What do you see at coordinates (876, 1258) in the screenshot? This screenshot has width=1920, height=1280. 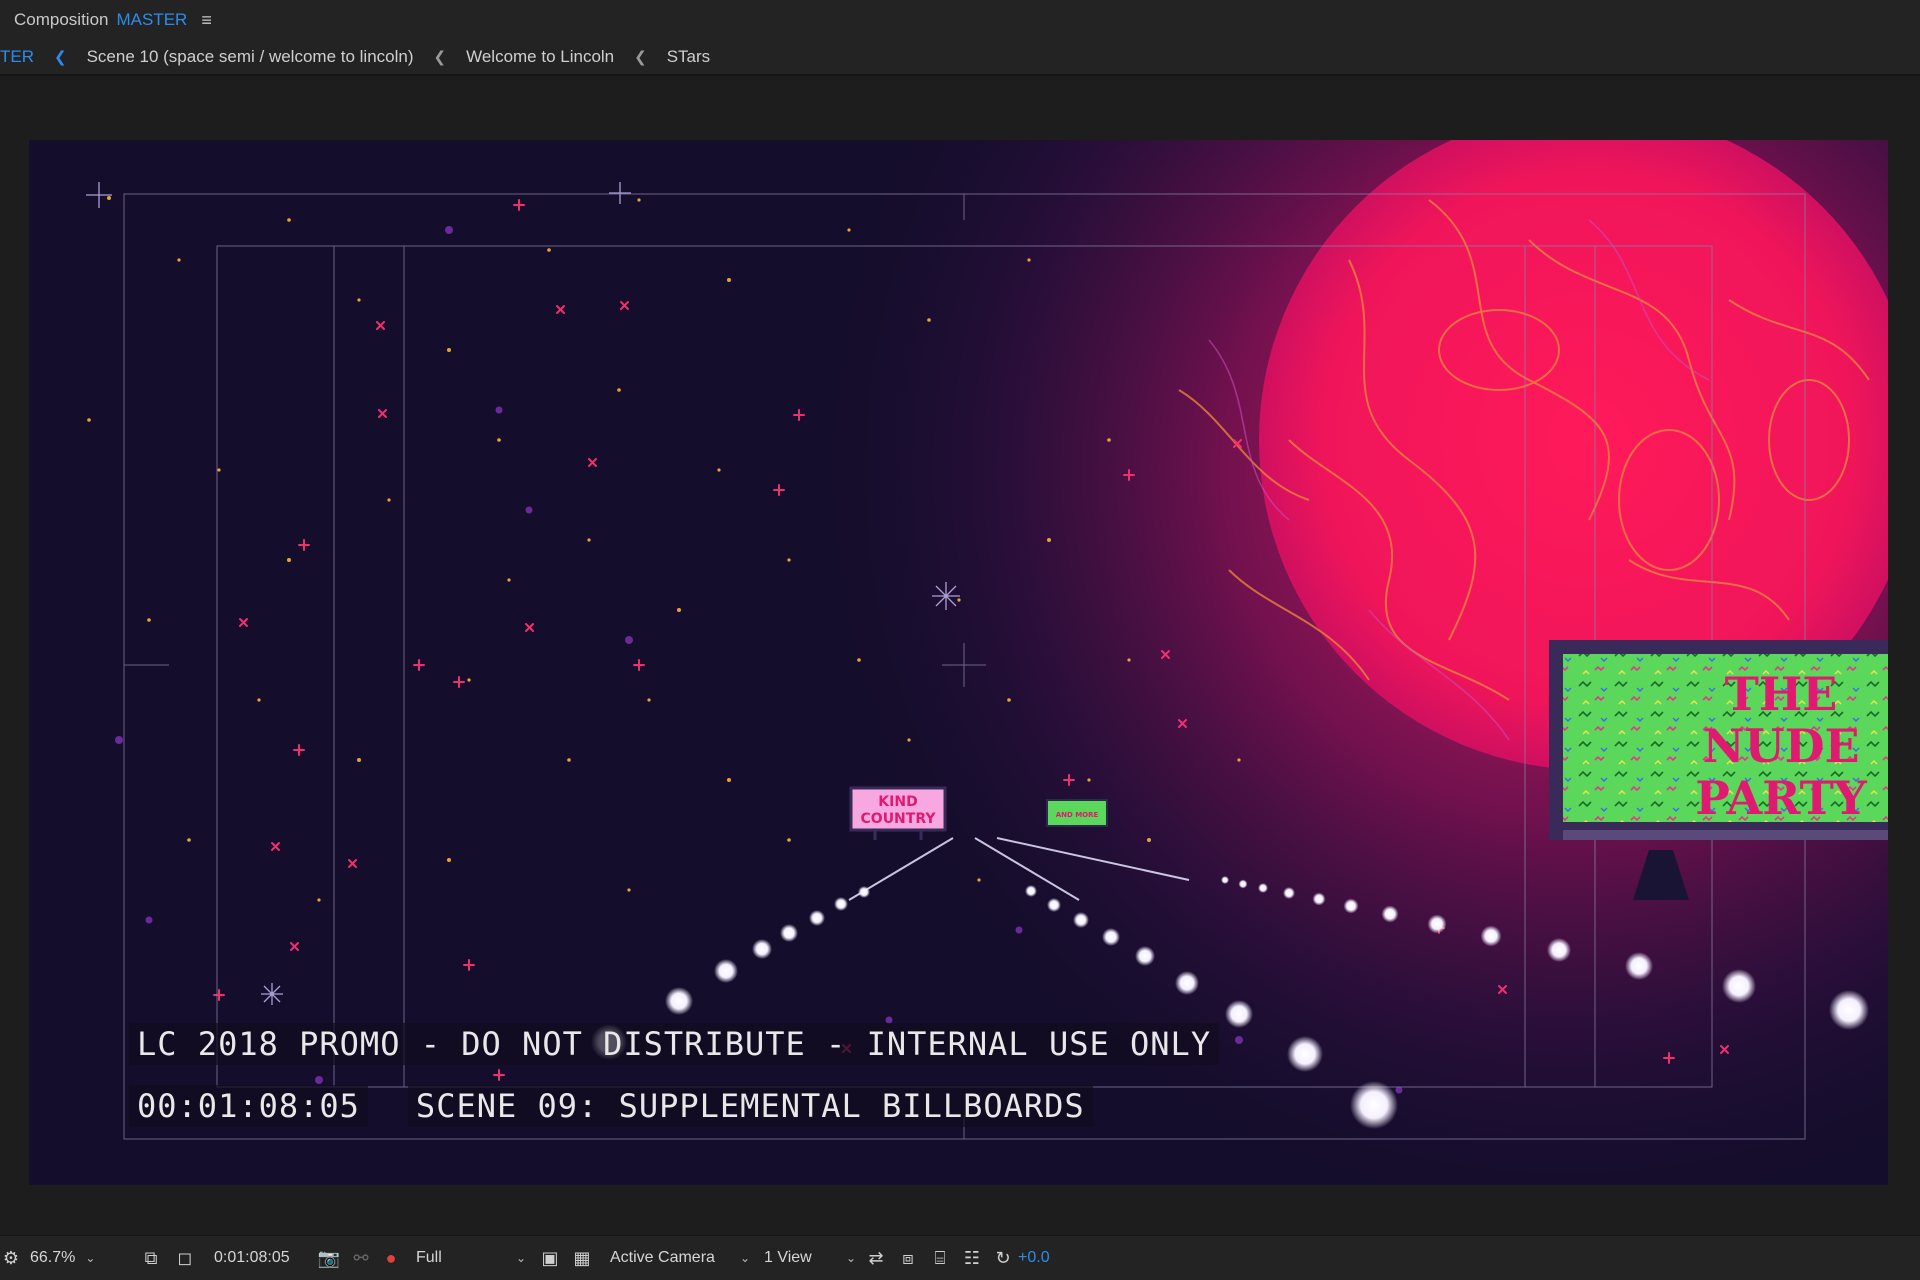 I see `toggle-pixel-aspect-icon: ⇄` at bounding box center [876, 1258].